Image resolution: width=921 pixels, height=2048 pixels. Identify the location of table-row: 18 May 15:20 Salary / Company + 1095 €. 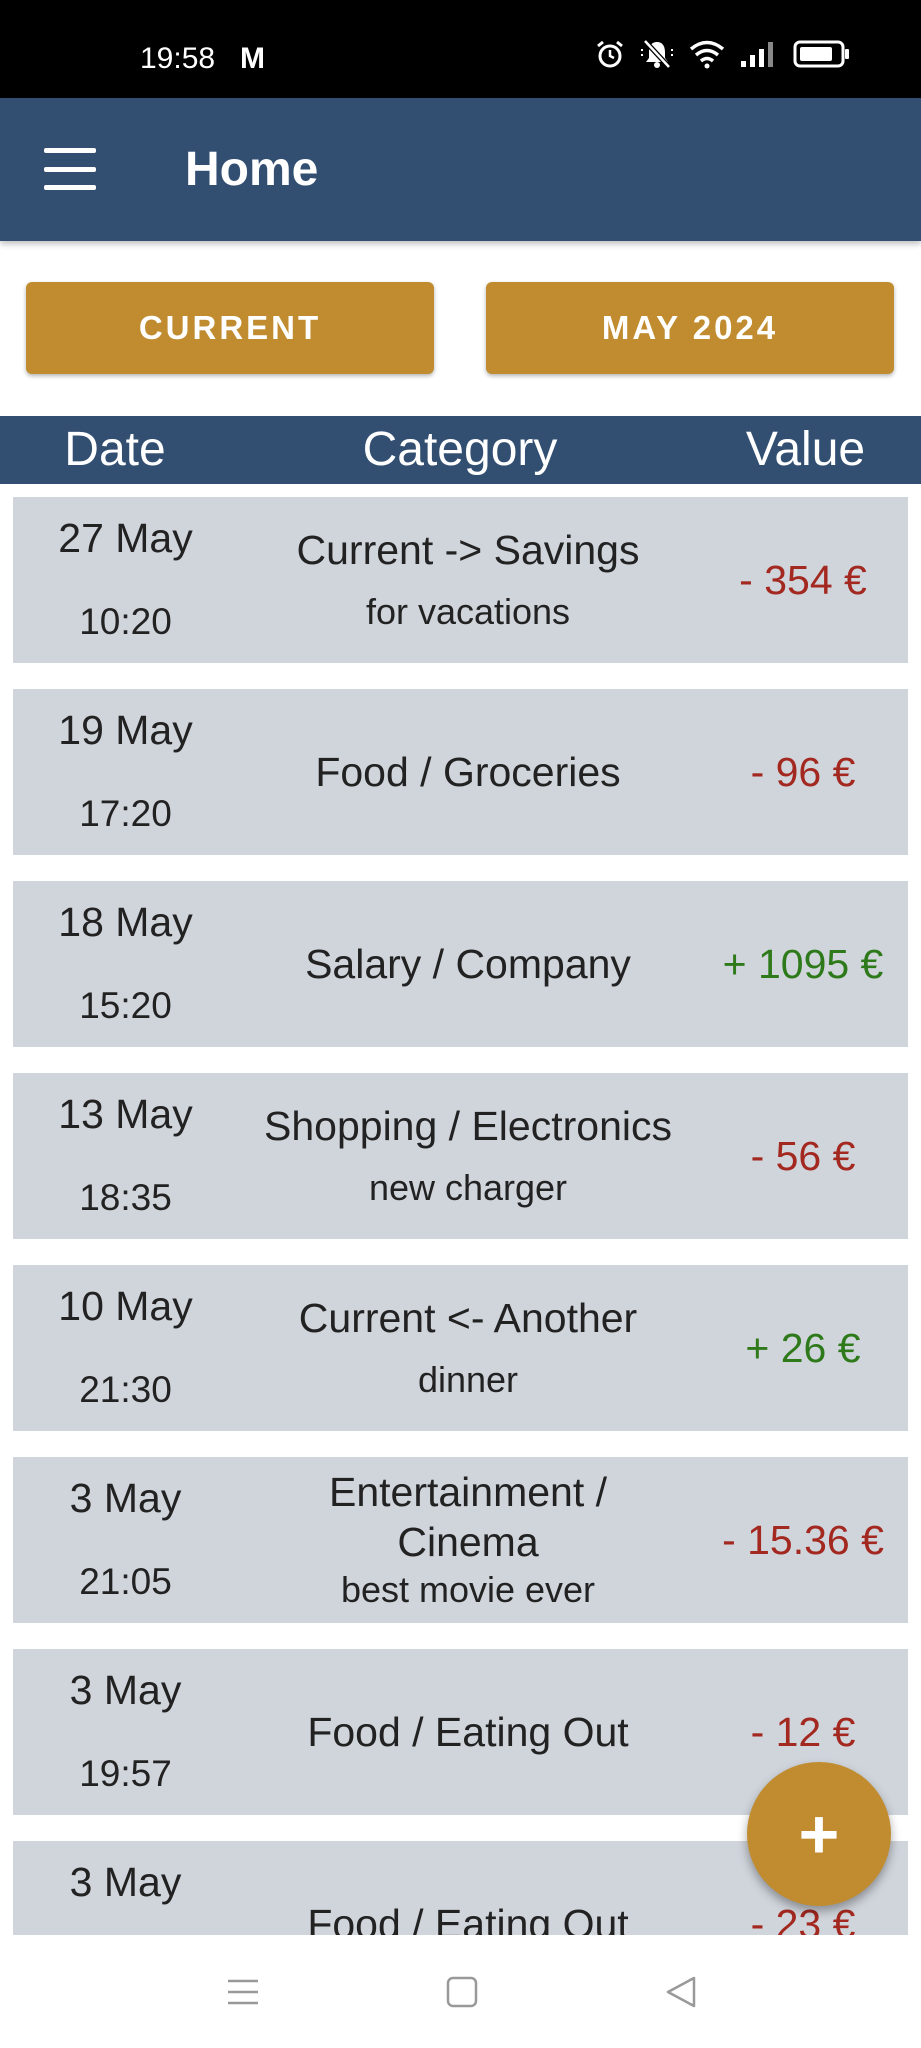
(460, 964).